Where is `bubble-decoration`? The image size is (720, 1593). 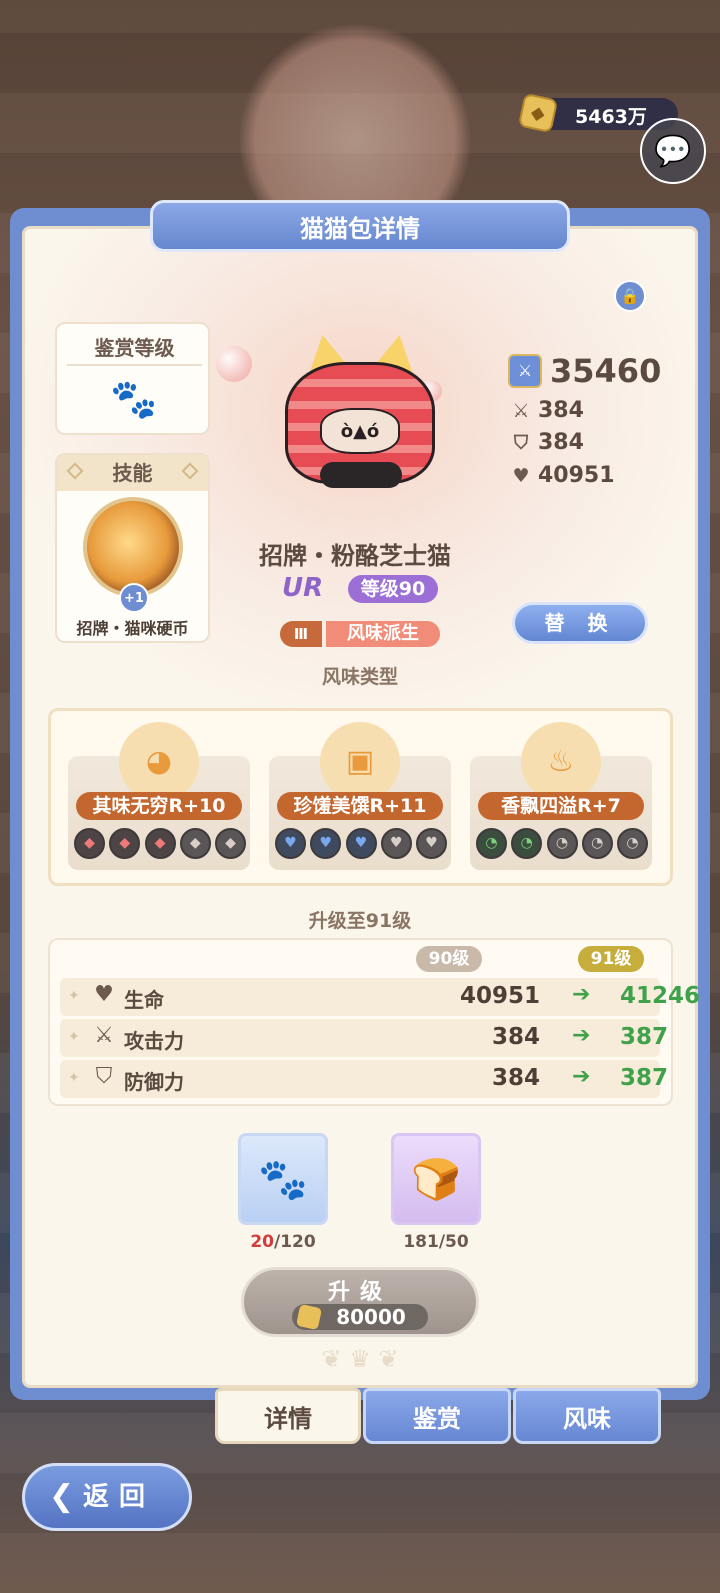 bubble-decoration is located at coordinates (234, 364).